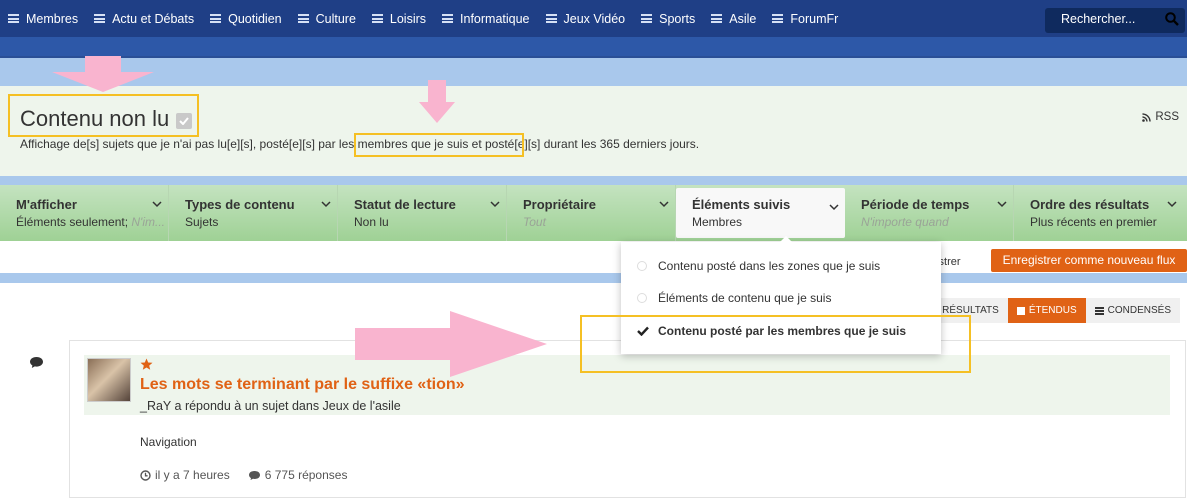  What do you see at coordinates (786, 239) in the screenshot?
I see `dropdown-caret` at bounding box center [786, 239].